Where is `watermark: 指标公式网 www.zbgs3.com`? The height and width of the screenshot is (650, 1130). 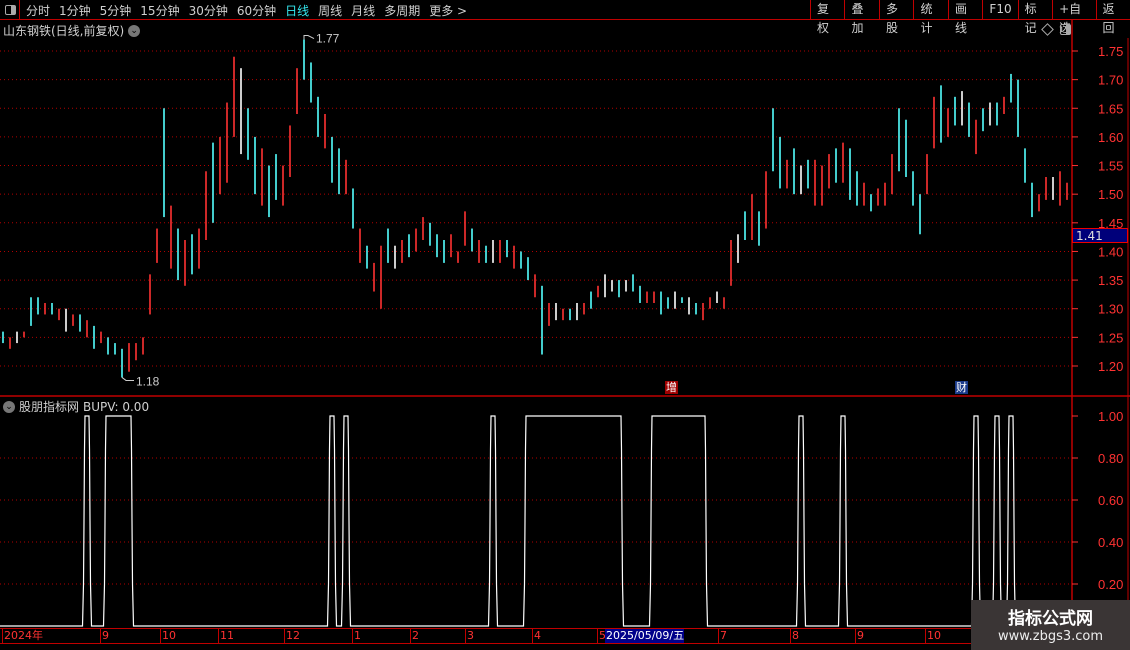 watermark: 指标公式网 www.zbgs3.com is located at coordinates (1050, 625).